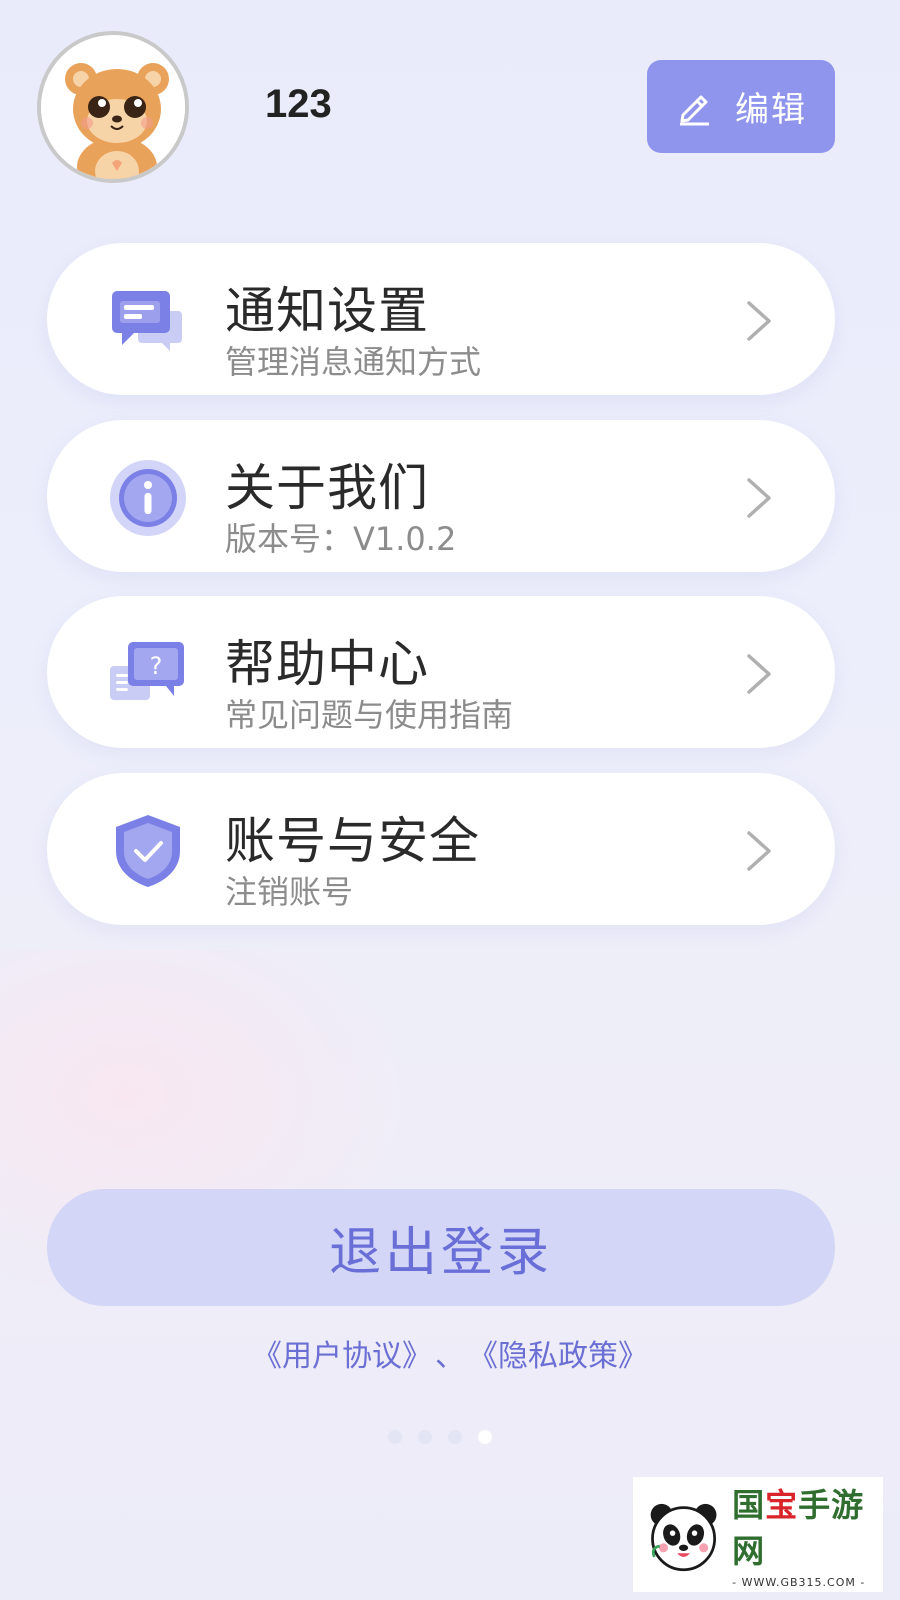  Describe the element at coordinates (334, 1356) in the screenshot. I see `user-agreement-link: 《用户协议》` at that location.